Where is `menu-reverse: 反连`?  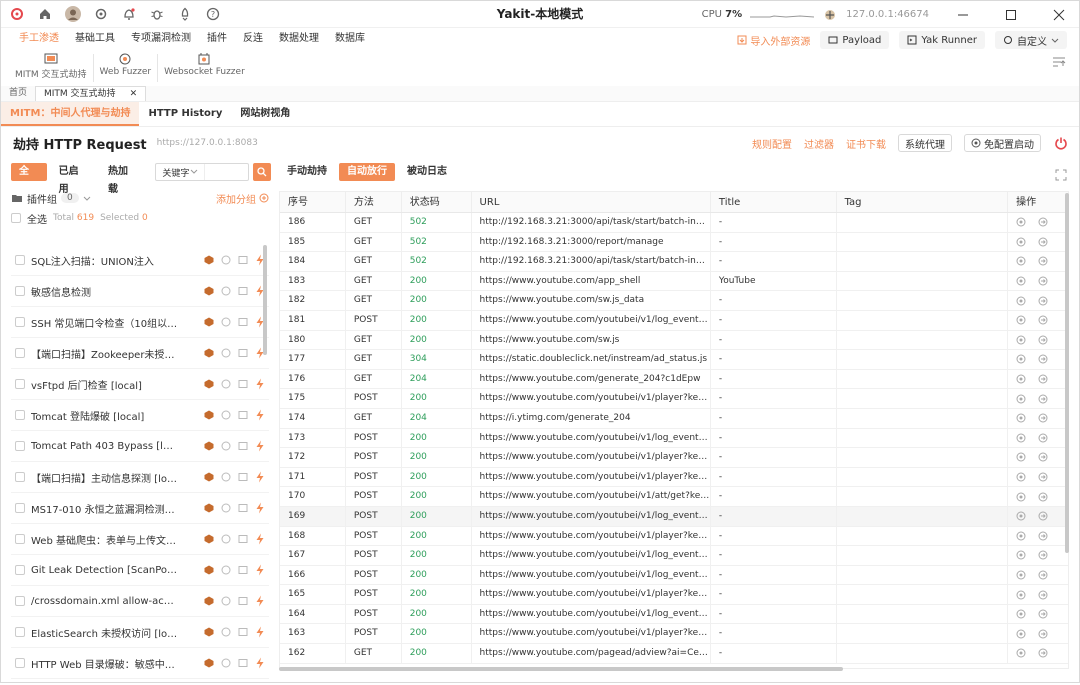 menu-reverse: 反连 is located at coordinates (253, 39).